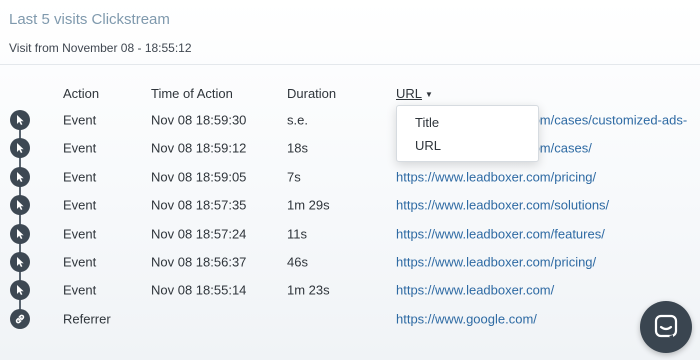  I want to click on chat-button, so click(666, 327).